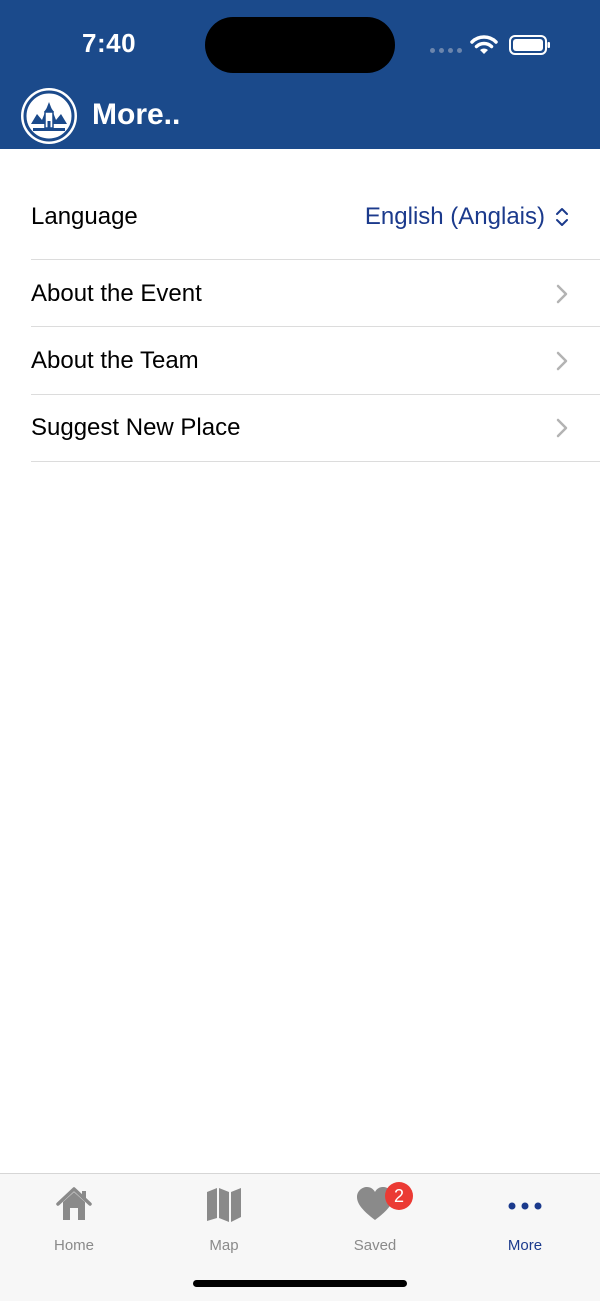 Image resolution: width=600 pixels, height=1301 pixels. Describe the element at coordinates (300, 1283) in the screenshot. I see `home-indicator` at that location.